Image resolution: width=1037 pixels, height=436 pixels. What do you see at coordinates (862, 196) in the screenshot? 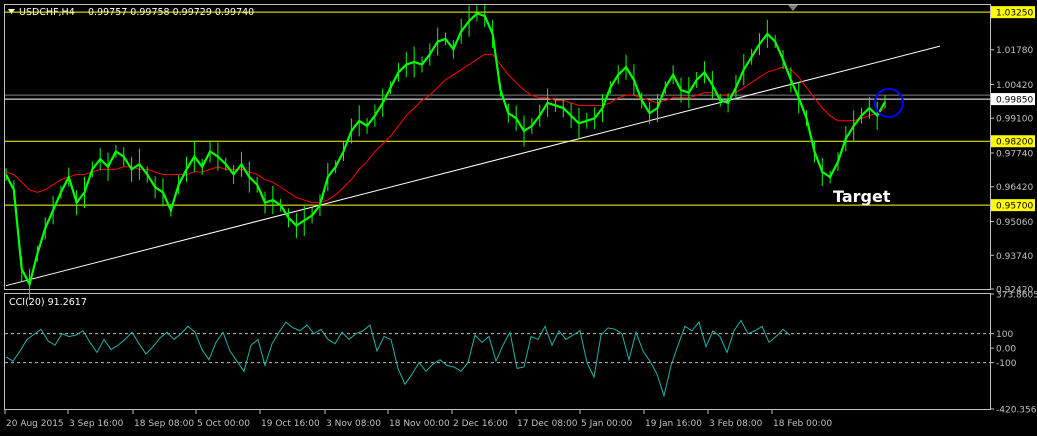
I see `target-label: Target` at bounding box center [862, 196].